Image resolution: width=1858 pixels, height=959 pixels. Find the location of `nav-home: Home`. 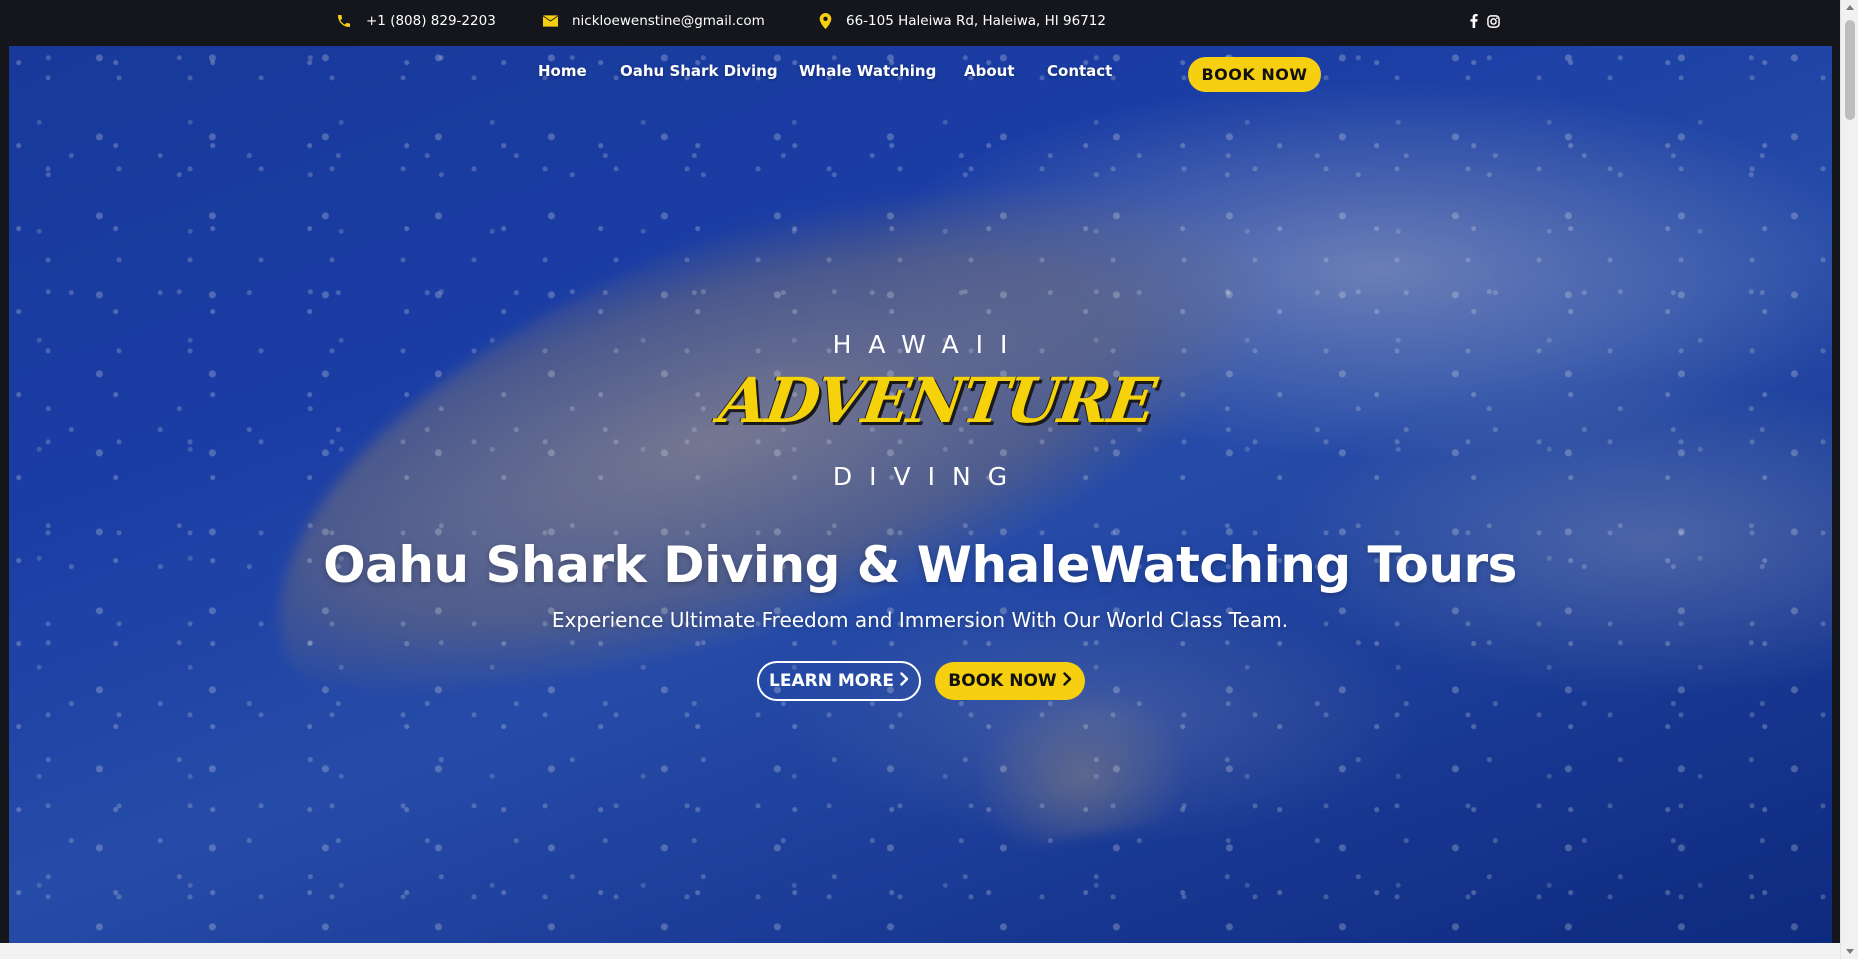

nav-home: Home is located at coordinates (562, 71).